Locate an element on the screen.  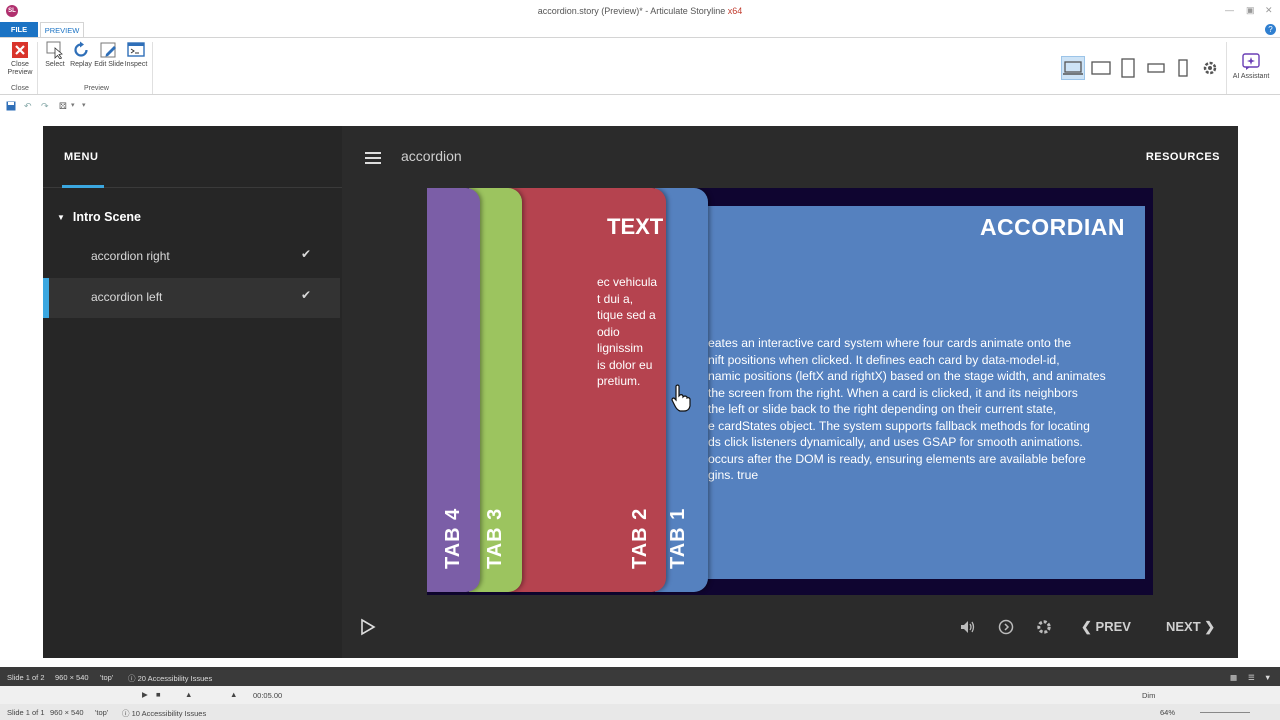
tablet-portrait-icon is located at coordinates (1128, 68).